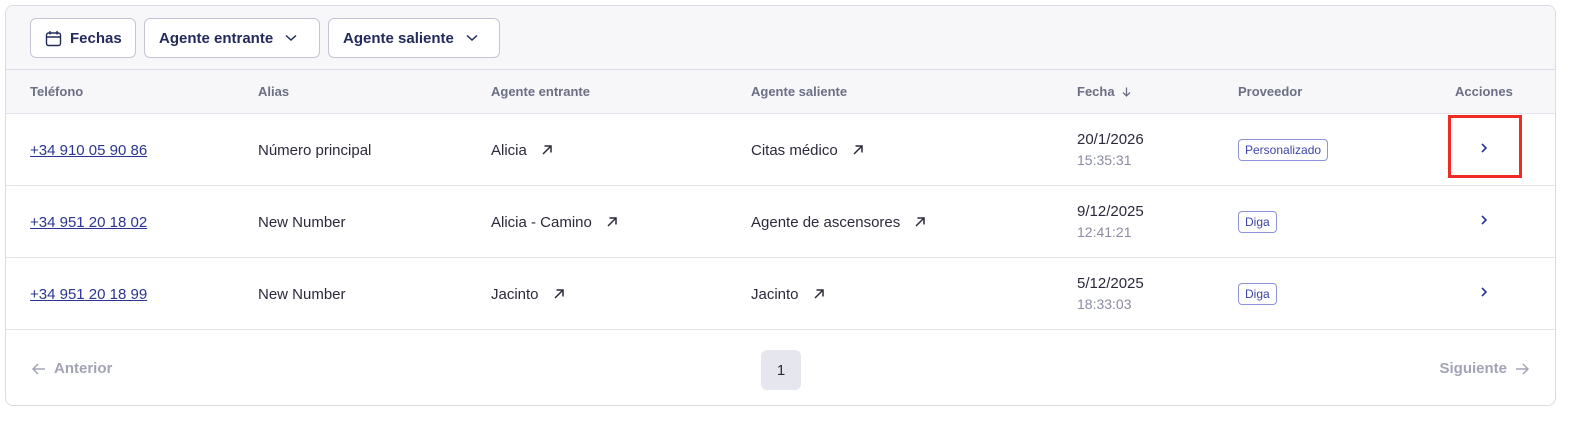  What do you see at coordinates (88, 222) in the screenshot?
I see `phone-number-link: +34 951 20 18 02` at bounding box center [88, 222].